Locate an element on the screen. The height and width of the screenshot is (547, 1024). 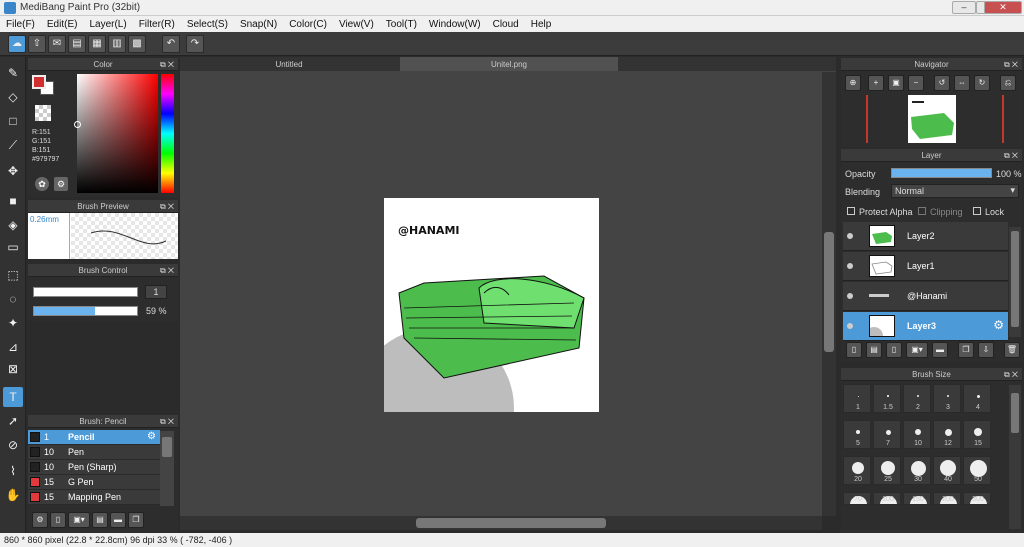
brush-size-scroll-thumb is located at coordinates (1015, 413).